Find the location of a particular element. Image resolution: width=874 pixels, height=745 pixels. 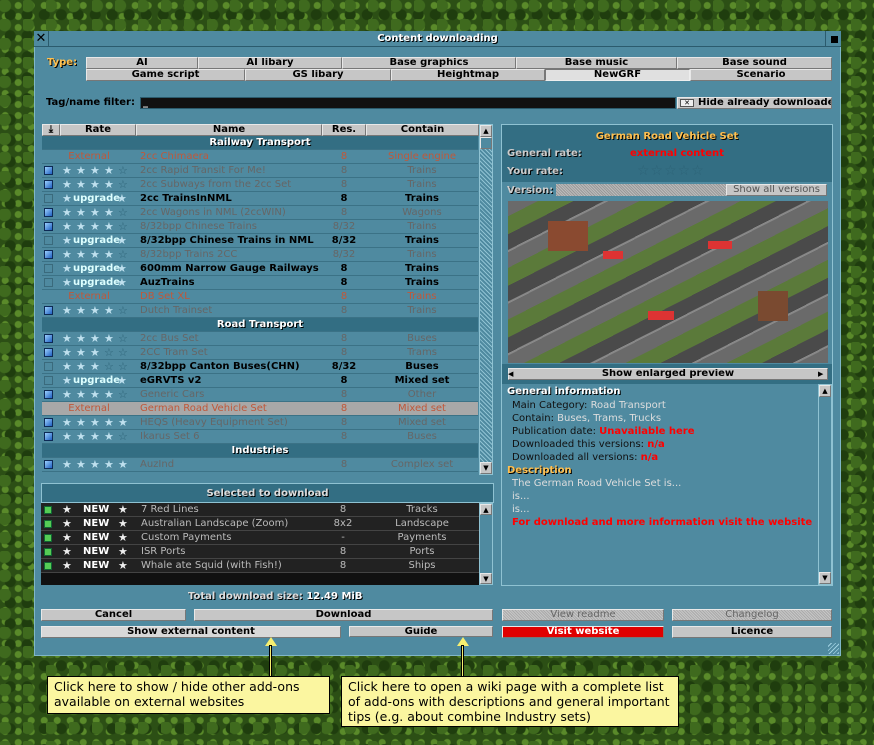

cancel-button: Cancel is located at coordinates (113, 615).